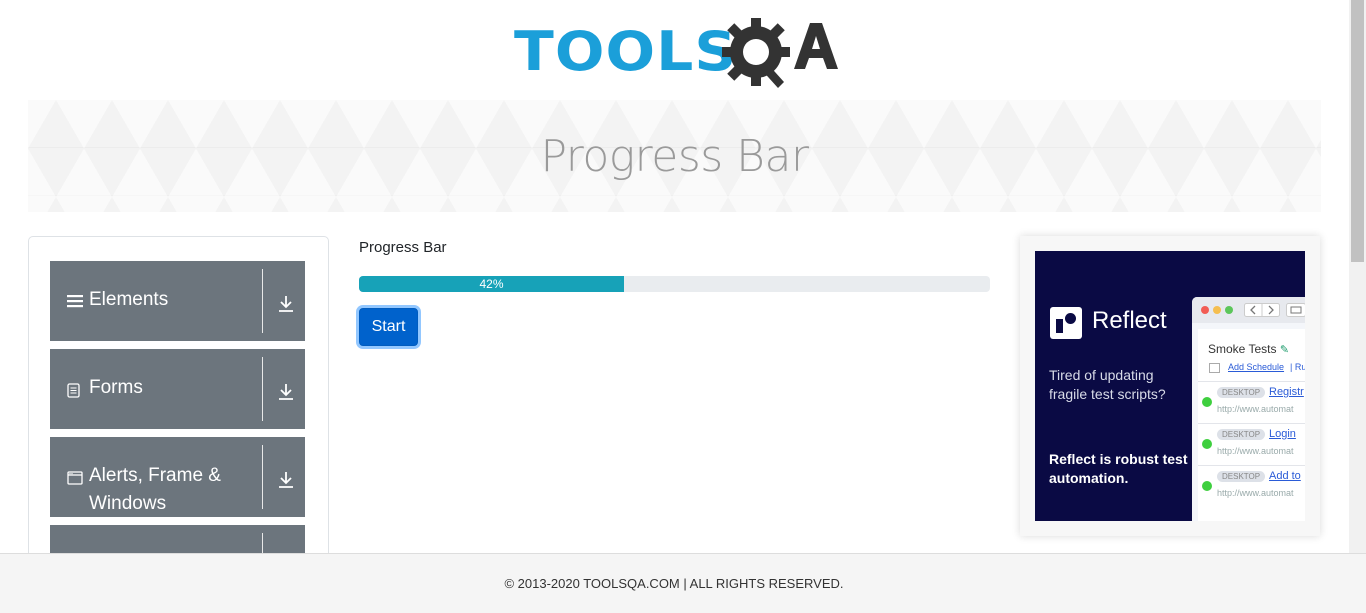  What do you see at coordinates (1251, 444) in the screenshot?
I see `ad-test-row: DESKTOP Login http://www.automat` at bounding box center [1251, 444].